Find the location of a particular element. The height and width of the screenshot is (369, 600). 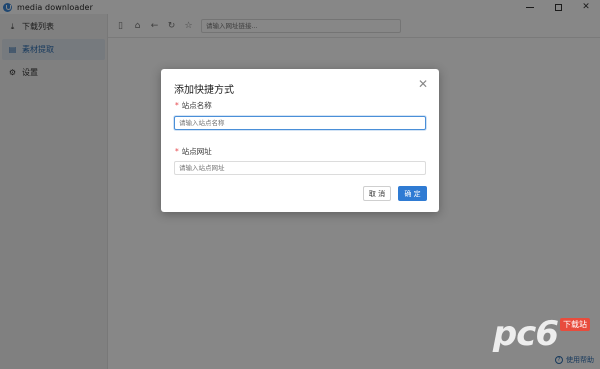

watermark-logo: pc6 is located at coordinates (525, 334).